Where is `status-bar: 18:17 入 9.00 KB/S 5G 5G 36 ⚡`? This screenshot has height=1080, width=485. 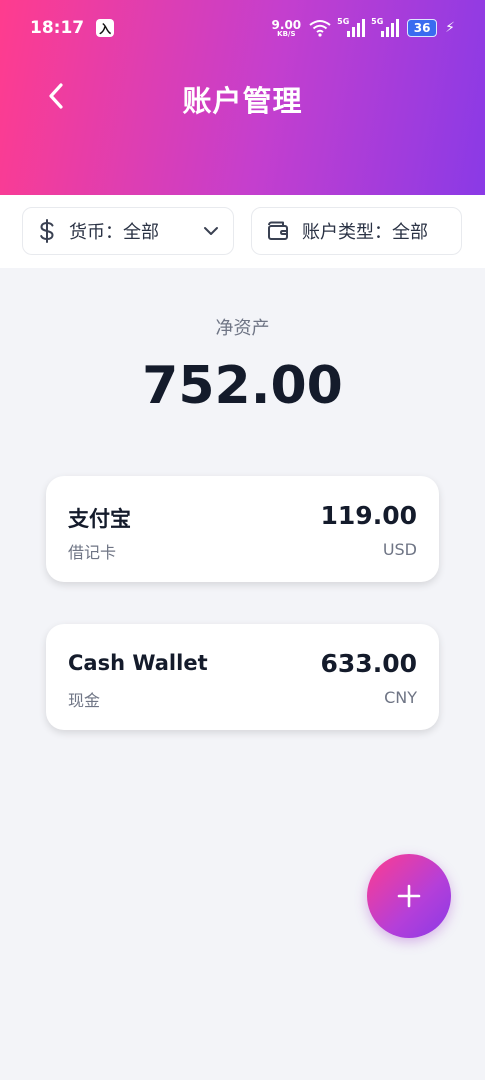
status-bar: 18:17 入 9.00 KB/S 5G 5G 36 ⚡ is located at coordinates (242, 28).